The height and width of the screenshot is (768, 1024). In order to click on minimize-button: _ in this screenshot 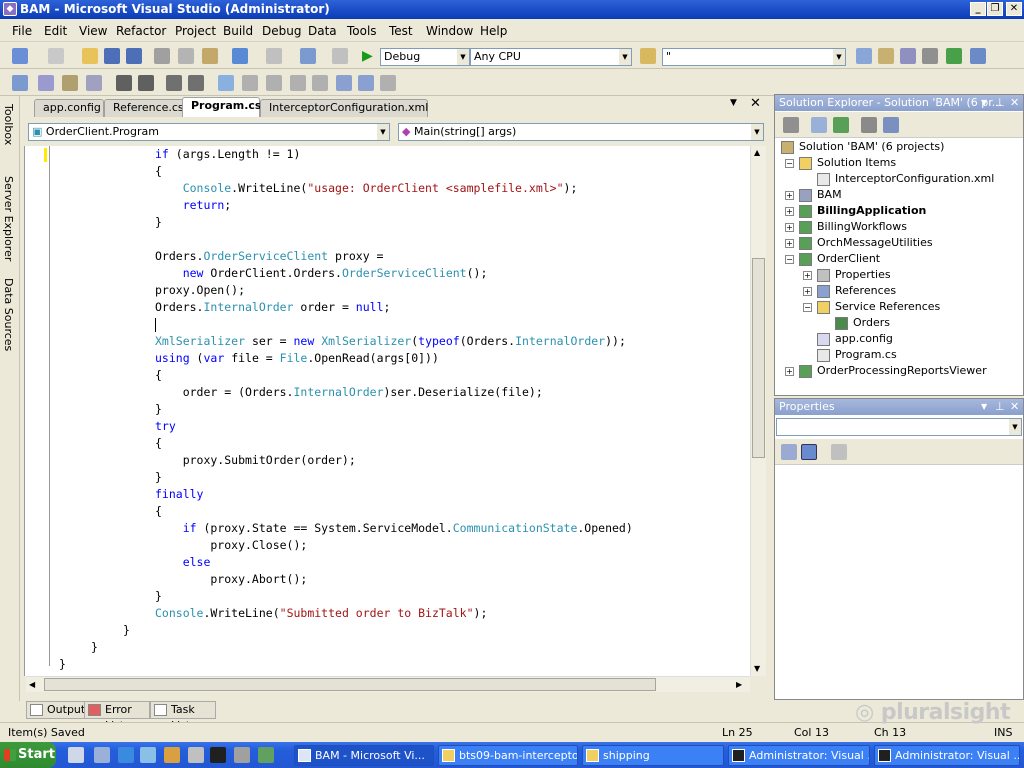, I will do `click(978, 9)`.